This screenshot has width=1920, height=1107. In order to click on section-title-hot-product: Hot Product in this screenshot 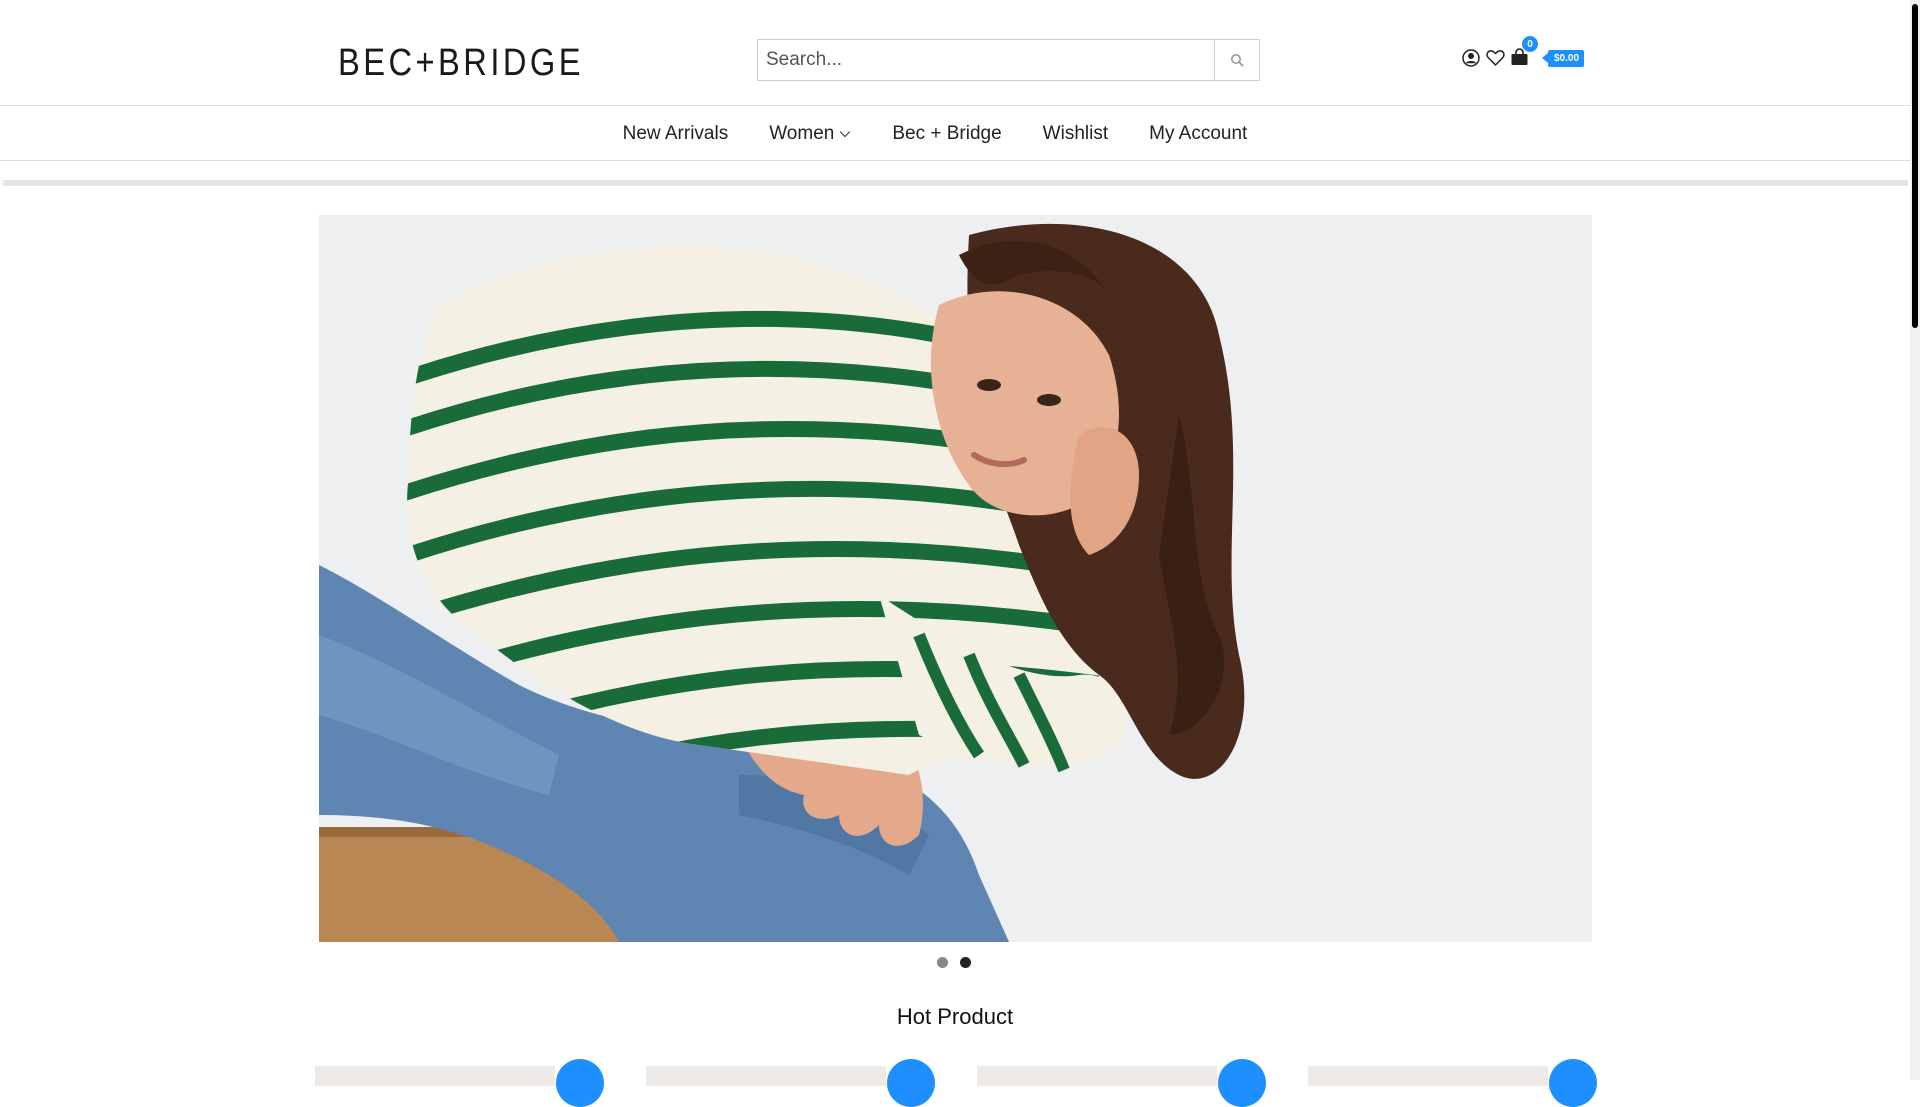, I will do `click(955, 1016)`.